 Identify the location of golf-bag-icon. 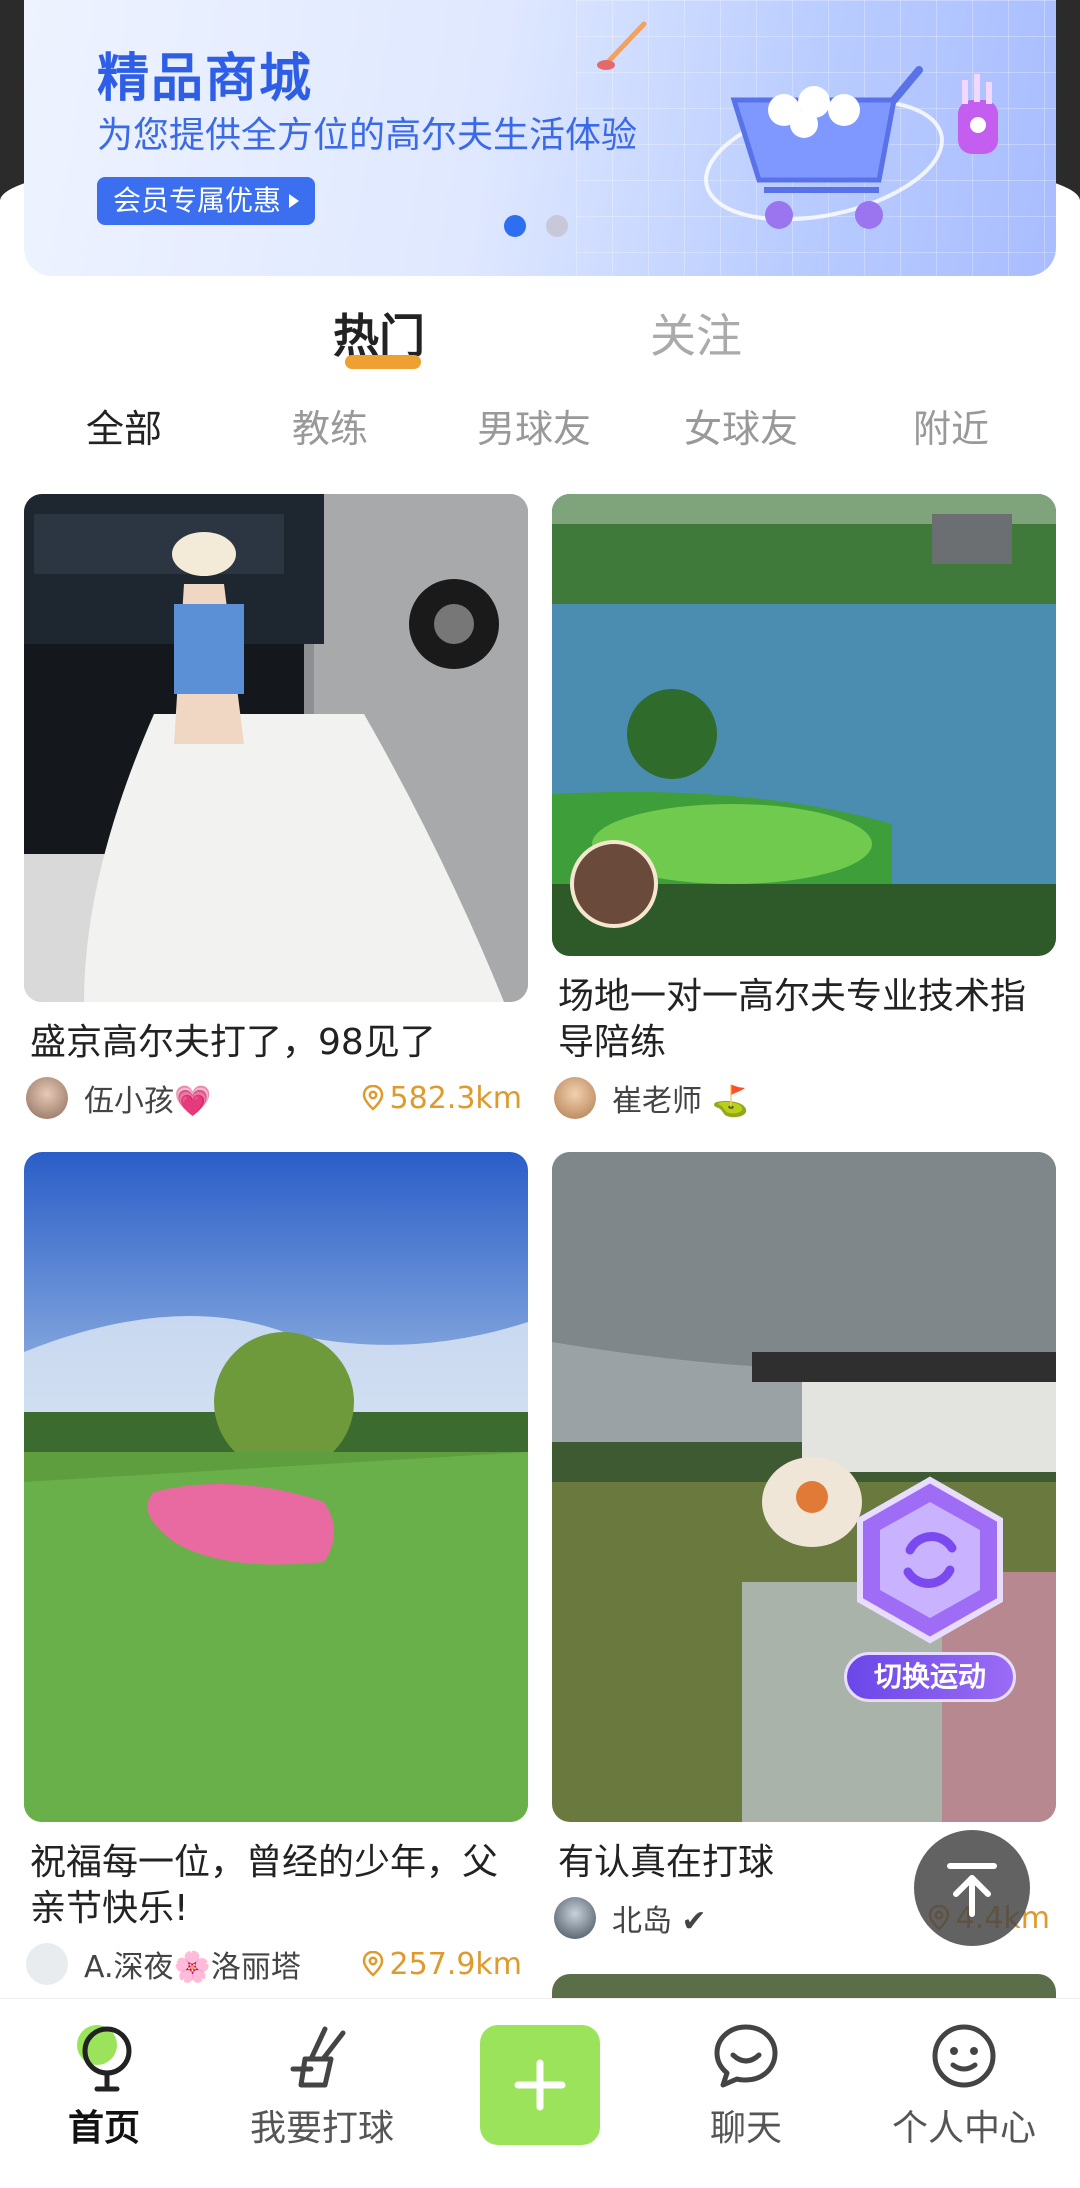
(978, 114).